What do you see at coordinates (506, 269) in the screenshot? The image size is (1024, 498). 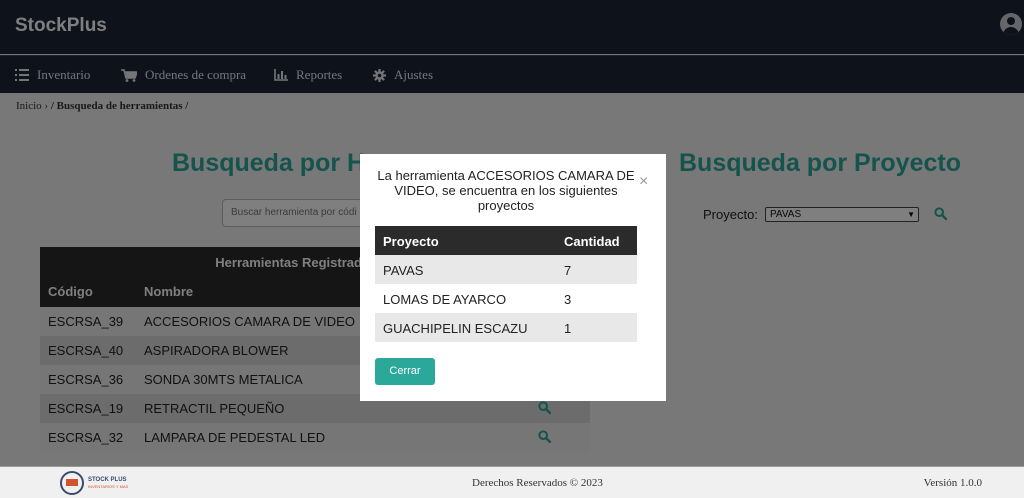 I see `table-row: PAVAS 7` at bounding box center [506, 269].